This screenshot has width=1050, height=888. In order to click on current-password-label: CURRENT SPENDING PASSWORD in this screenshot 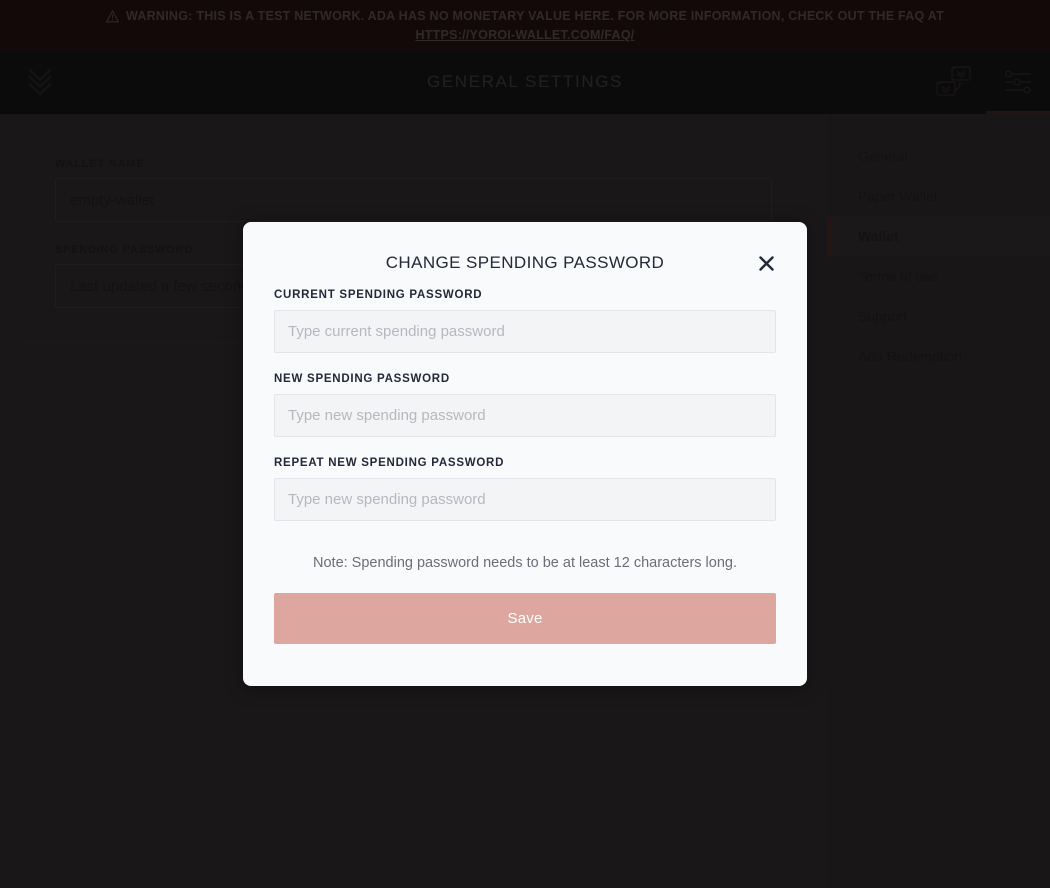, I will do `click(378, 295)`.